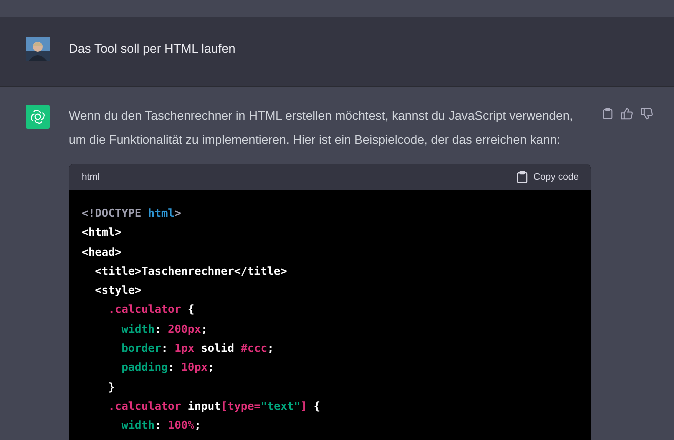 The height and width of the screenshot is (440, 674). What do you see at coordinates (102, 233) in the screenshot?
I see `code-line: <html>` at bounding box center [102, 233].